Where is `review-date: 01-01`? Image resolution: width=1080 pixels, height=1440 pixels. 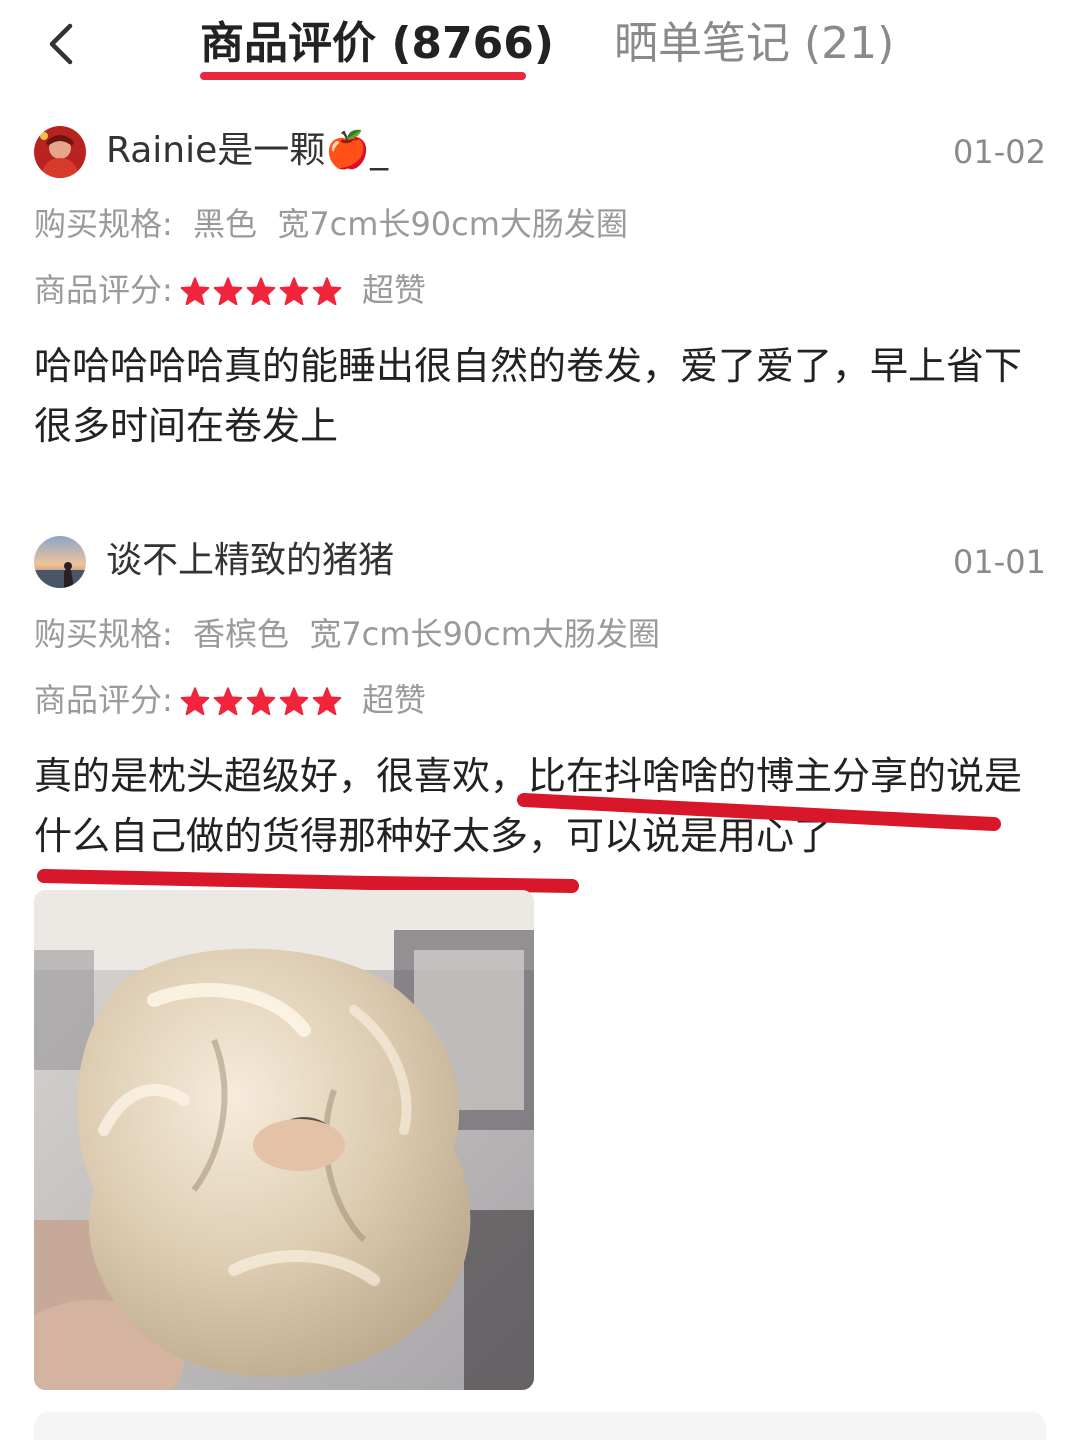 review-date: 01-01 is located at coordinates (999, 562).